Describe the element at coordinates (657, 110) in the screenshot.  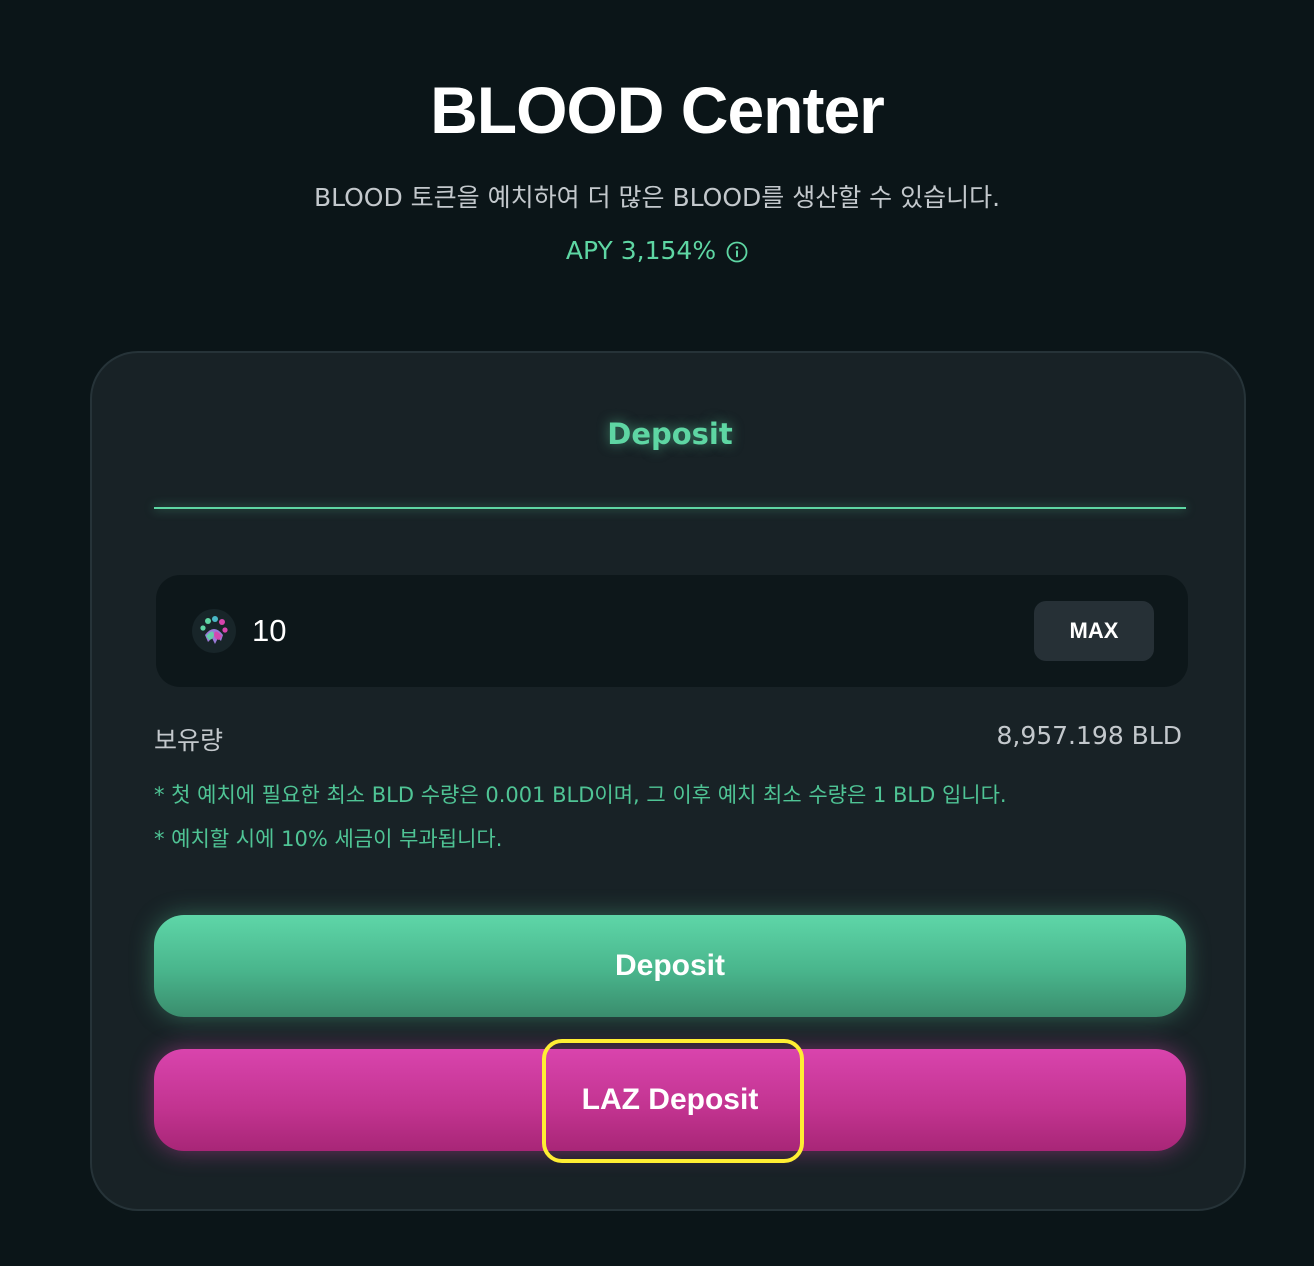
I see `page-title: BLOOD Center` at that location.